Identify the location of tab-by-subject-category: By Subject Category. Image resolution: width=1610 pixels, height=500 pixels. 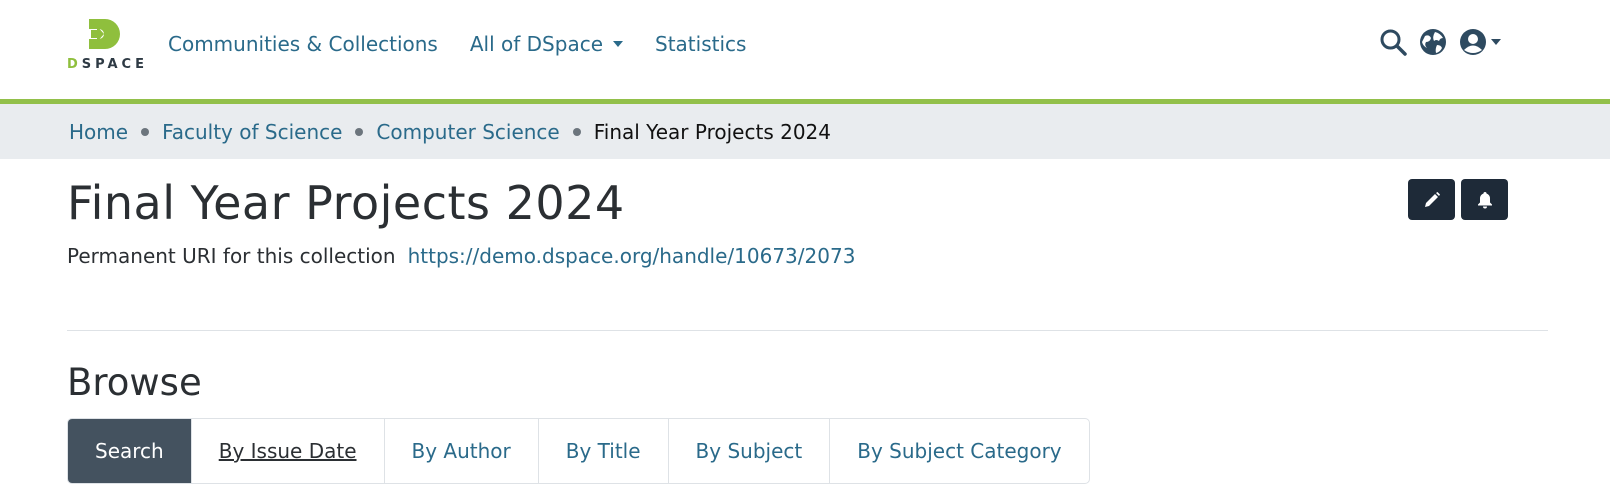
(958, 451).